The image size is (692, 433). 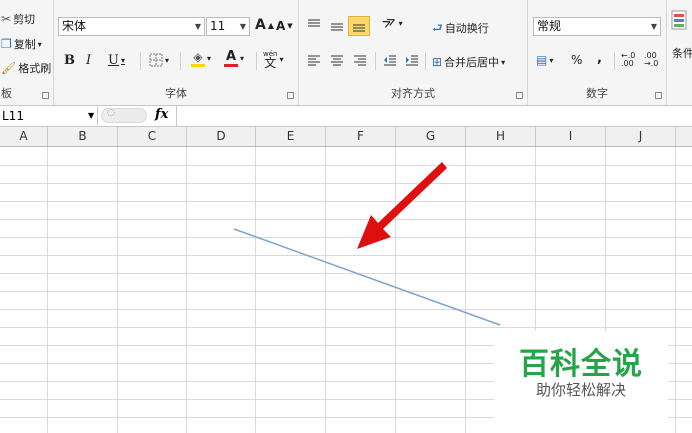 What do you see at coordinates (161, 114) in the screenshot?
I see `insert-function-button: fx` at bounding box center [161, 114].